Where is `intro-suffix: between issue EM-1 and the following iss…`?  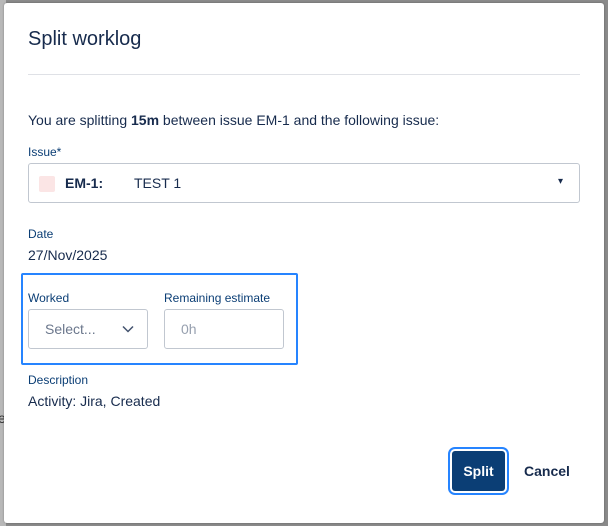 intro-suffix: between issue EM-1 and the following iss… is located at coordinates (299, 120).